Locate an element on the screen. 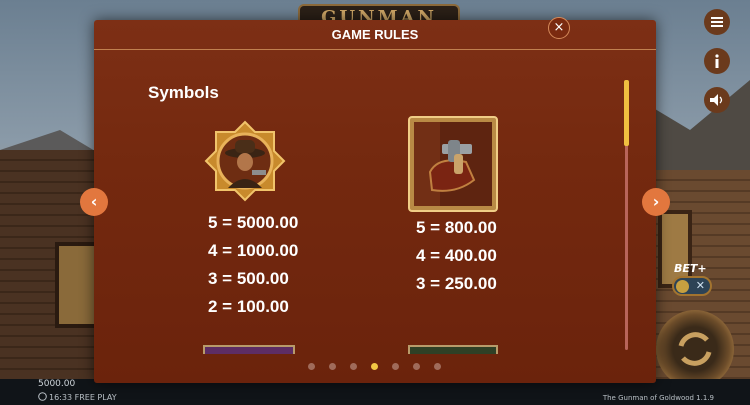 The height and width of the screenshot is (405, 750). scrollbar-thumb is located at coordinates (626, 113).